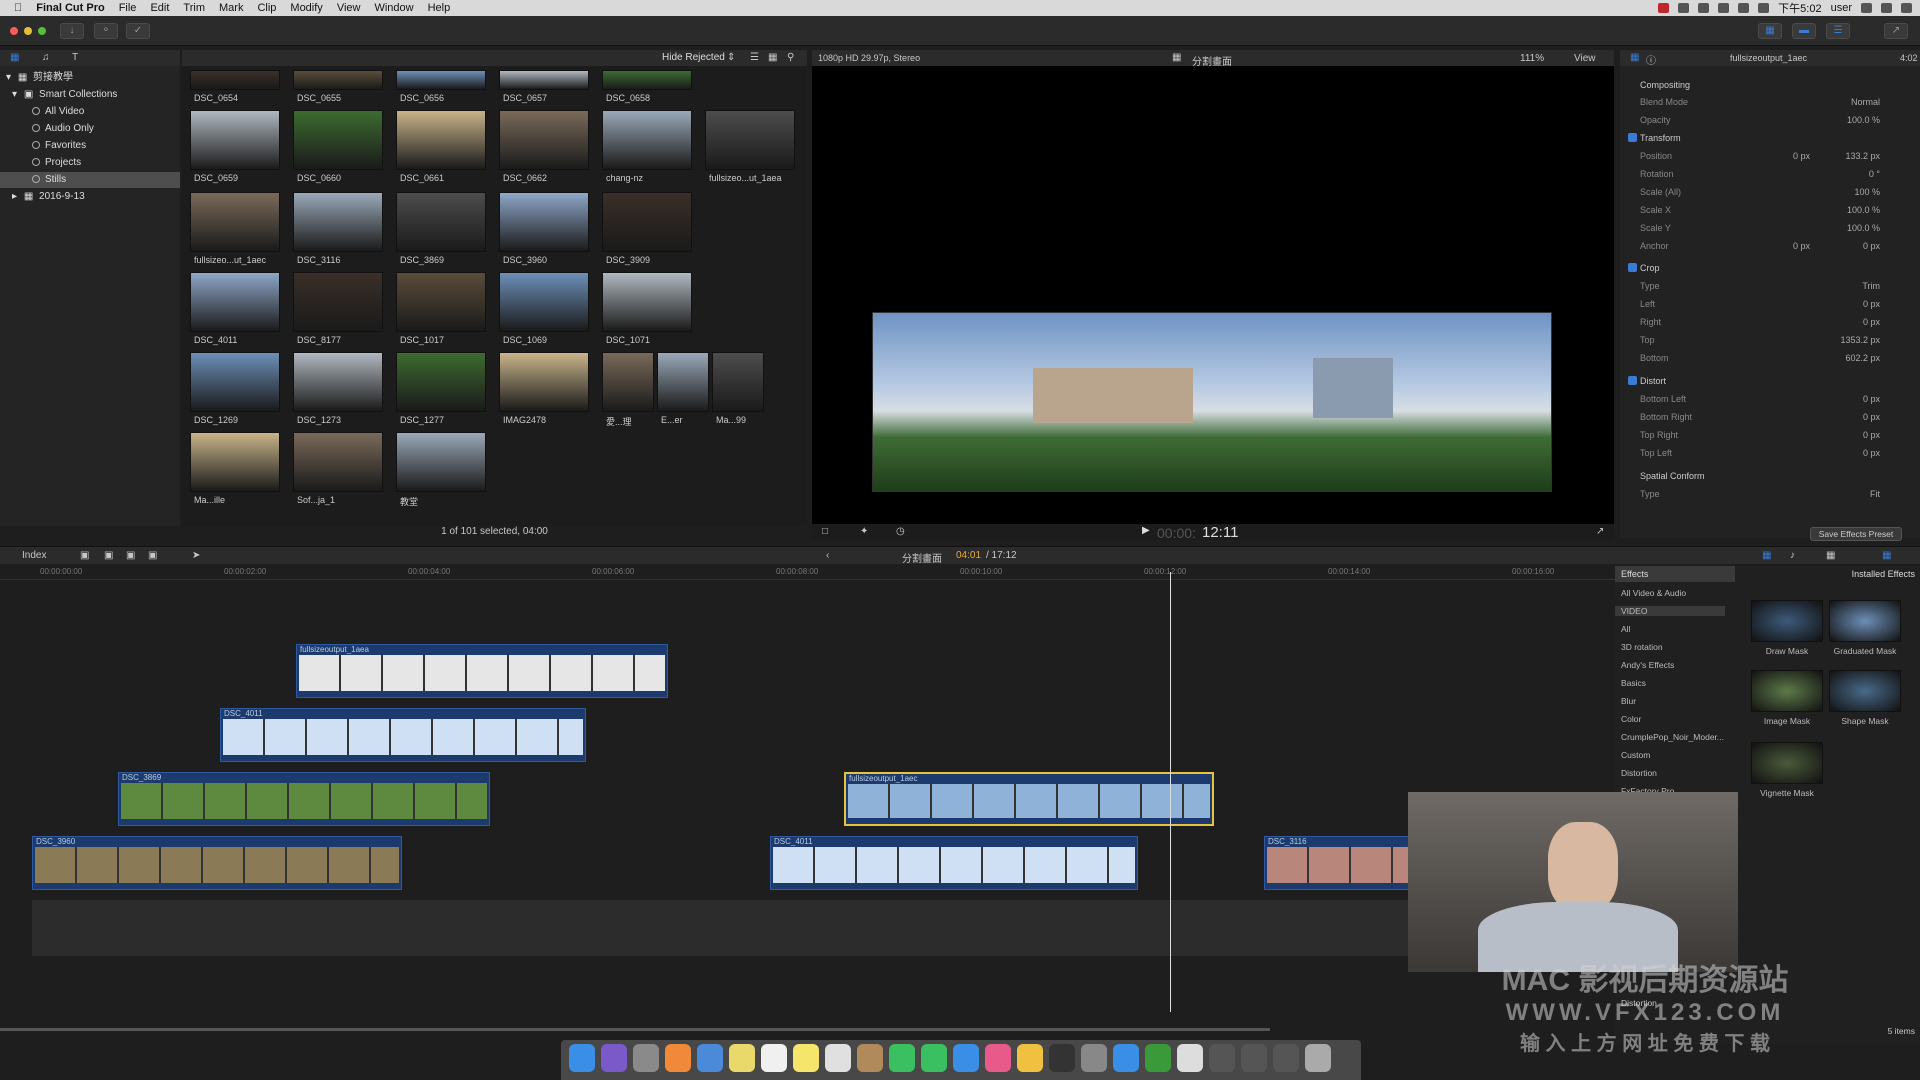  I want to click on scale-x-value: 100.0 %, so click(1863, 210).